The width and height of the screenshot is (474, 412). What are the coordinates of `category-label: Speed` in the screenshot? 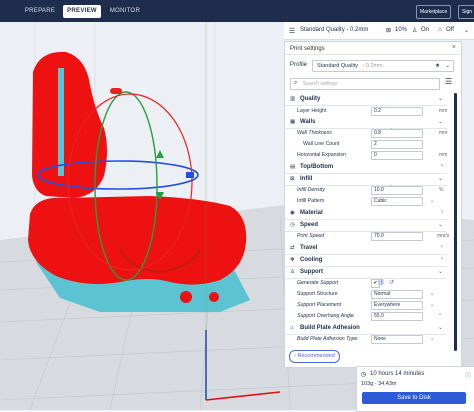 It's located at (309, 225).